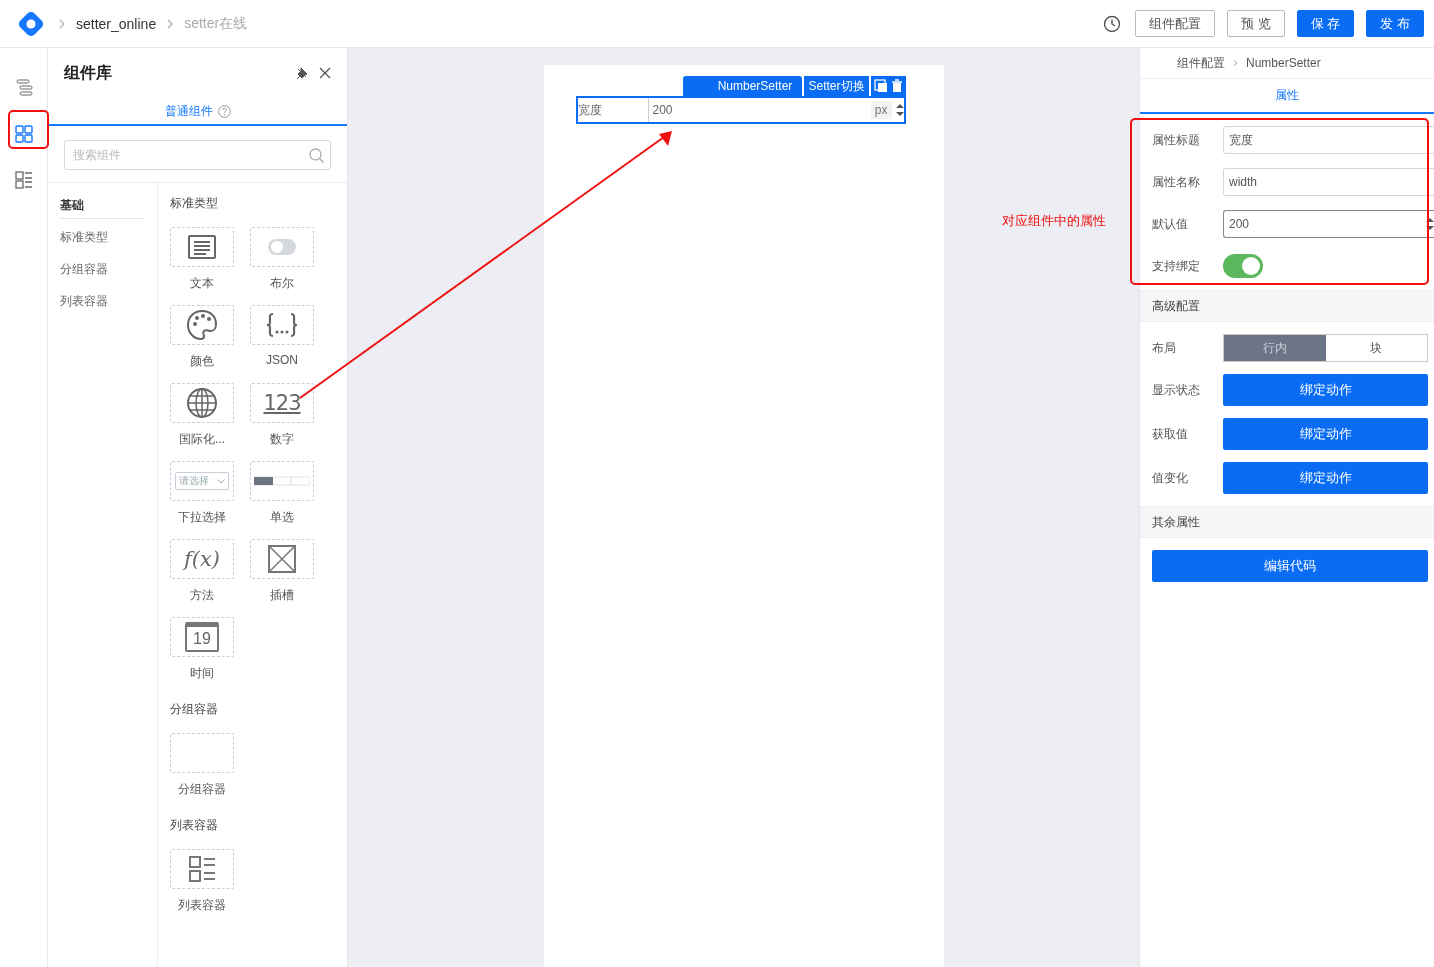 The image size is (1434, 967). What do you see at coordinates (302, 73) in the screenshot?
I see `pin-icon` at bounding box center [302, 73].